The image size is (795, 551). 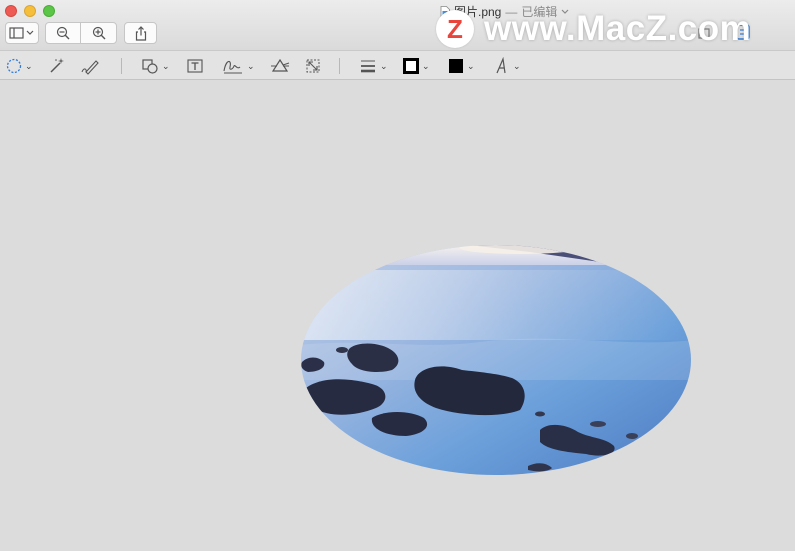 I want to click on text-tool-button, so click(x=195, y=66).